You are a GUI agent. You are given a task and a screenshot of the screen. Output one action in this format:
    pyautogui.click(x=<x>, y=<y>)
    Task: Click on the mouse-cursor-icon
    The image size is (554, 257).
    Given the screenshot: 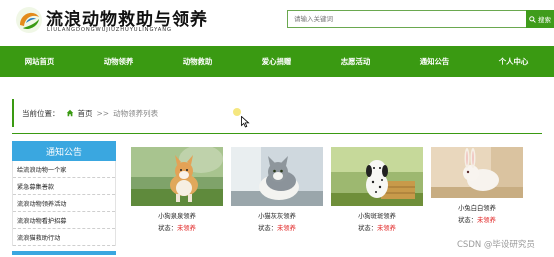 What is the action you would take?
    pyautogui.click(x=245, y=122)
    